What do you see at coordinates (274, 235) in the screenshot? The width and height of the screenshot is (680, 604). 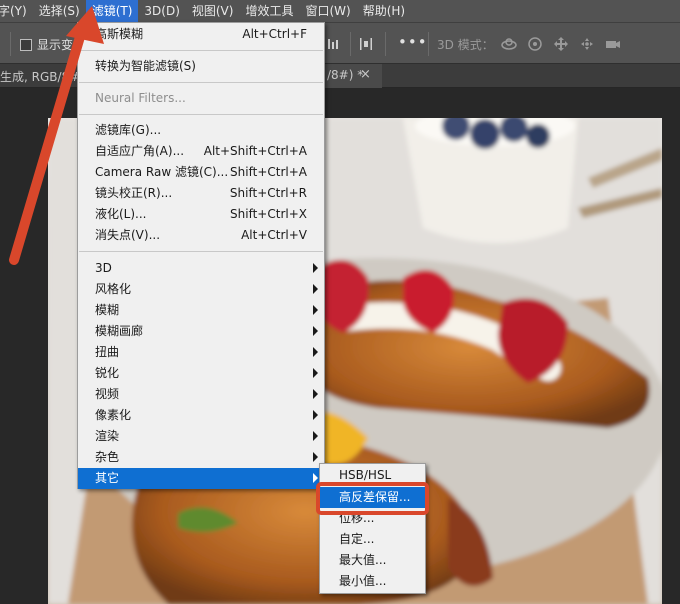 I see `menu-item-shortcut: Alt+Ctrl+V` at bounding box center [274, 235].